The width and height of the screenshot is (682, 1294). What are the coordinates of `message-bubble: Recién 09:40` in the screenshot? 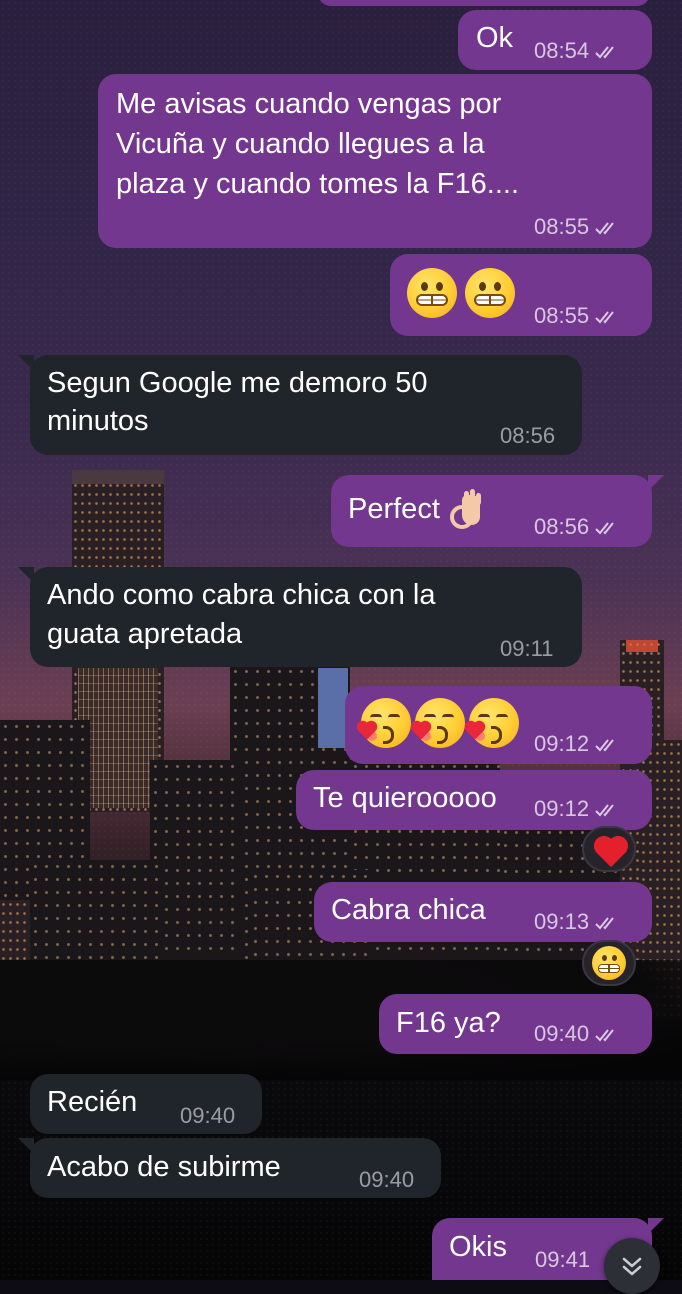 It's located at (146, 1104).